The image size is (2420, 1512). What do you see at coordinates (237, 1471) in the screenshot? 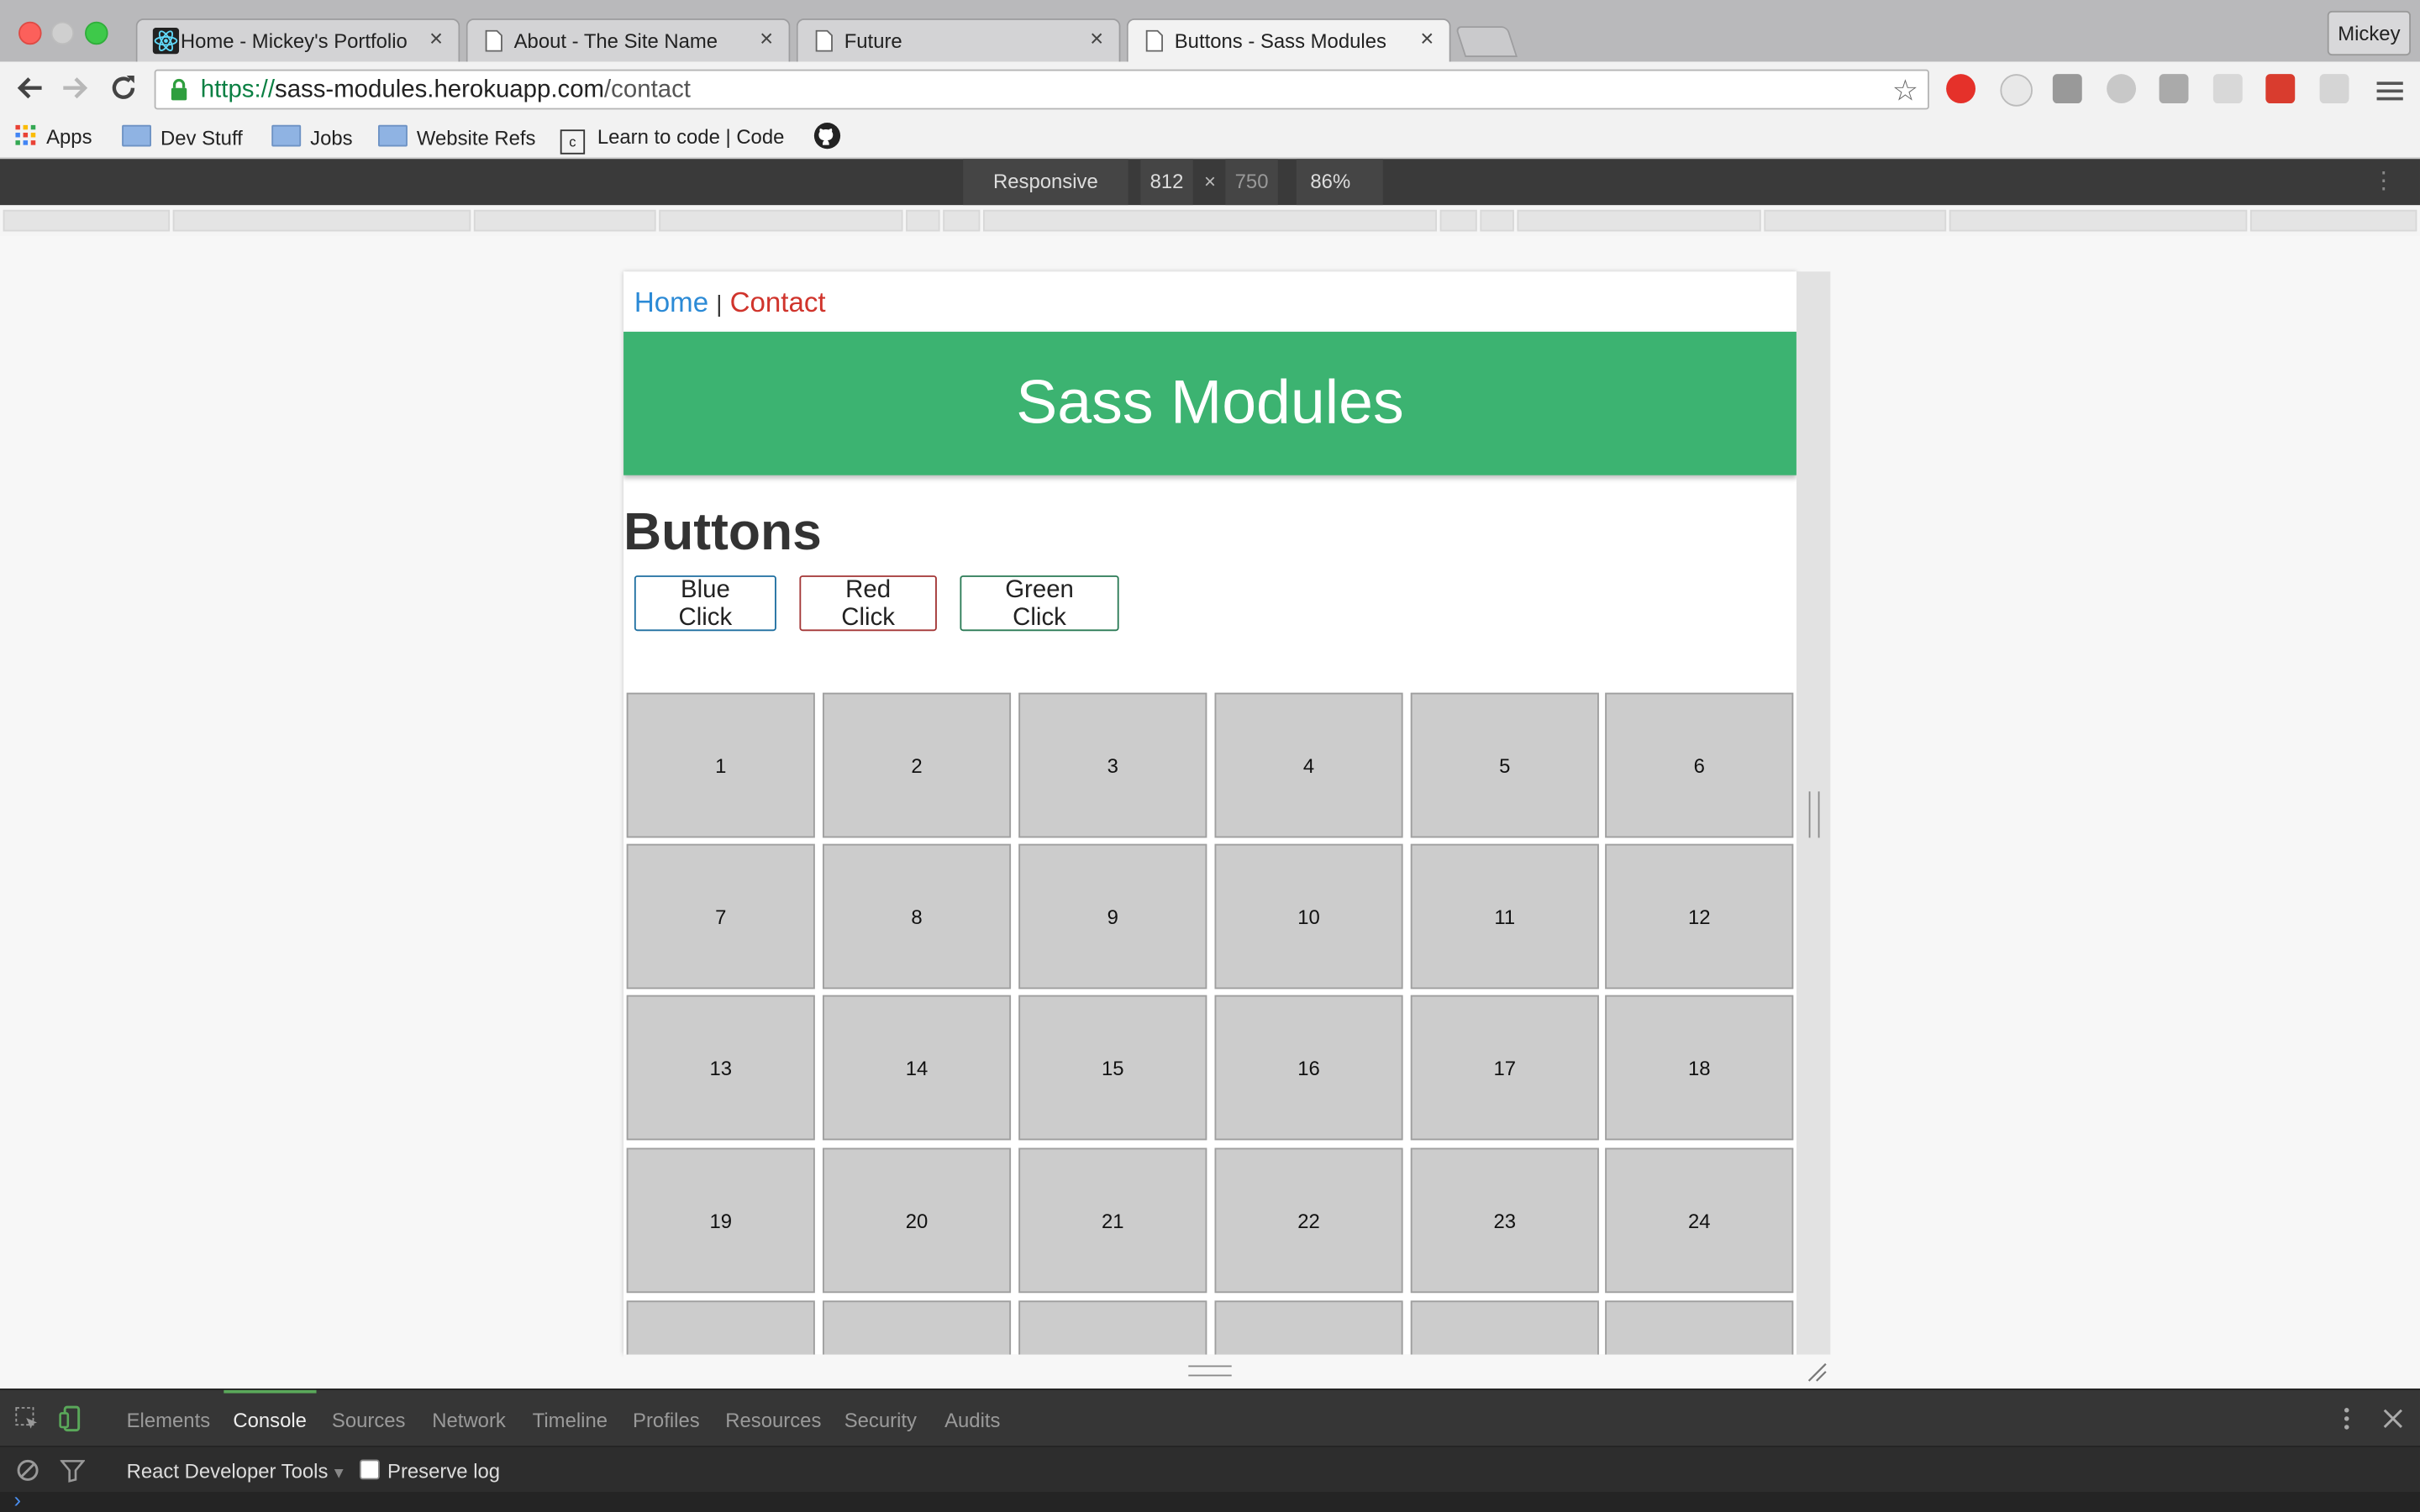
I see `context-selector: React Developer Tools ▼` at bounding box center [237, 1471].